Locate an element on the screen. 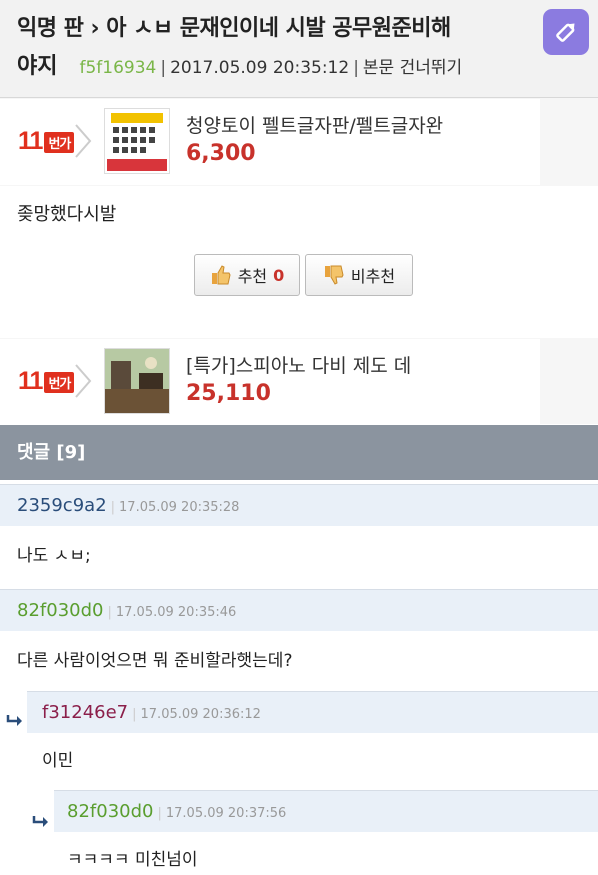 Image resolution: width=598 pixels, height=875 pixels. downvote-button: 비추천 is located at coordinates (359, 275).